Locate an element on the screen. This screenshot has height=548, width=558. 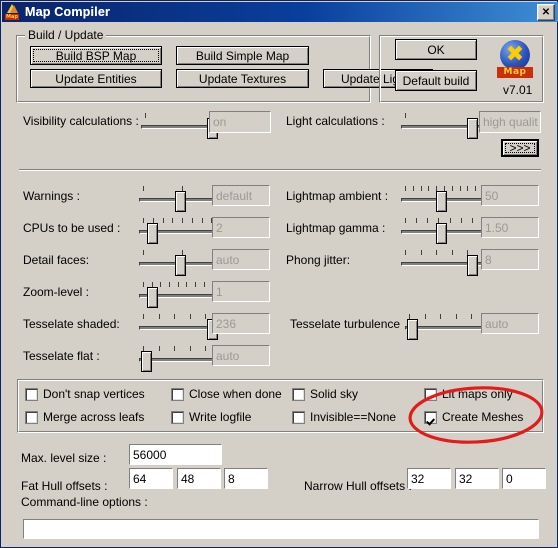
checkbox-close-when-done: Close when done is located at coordinates (226, 394).